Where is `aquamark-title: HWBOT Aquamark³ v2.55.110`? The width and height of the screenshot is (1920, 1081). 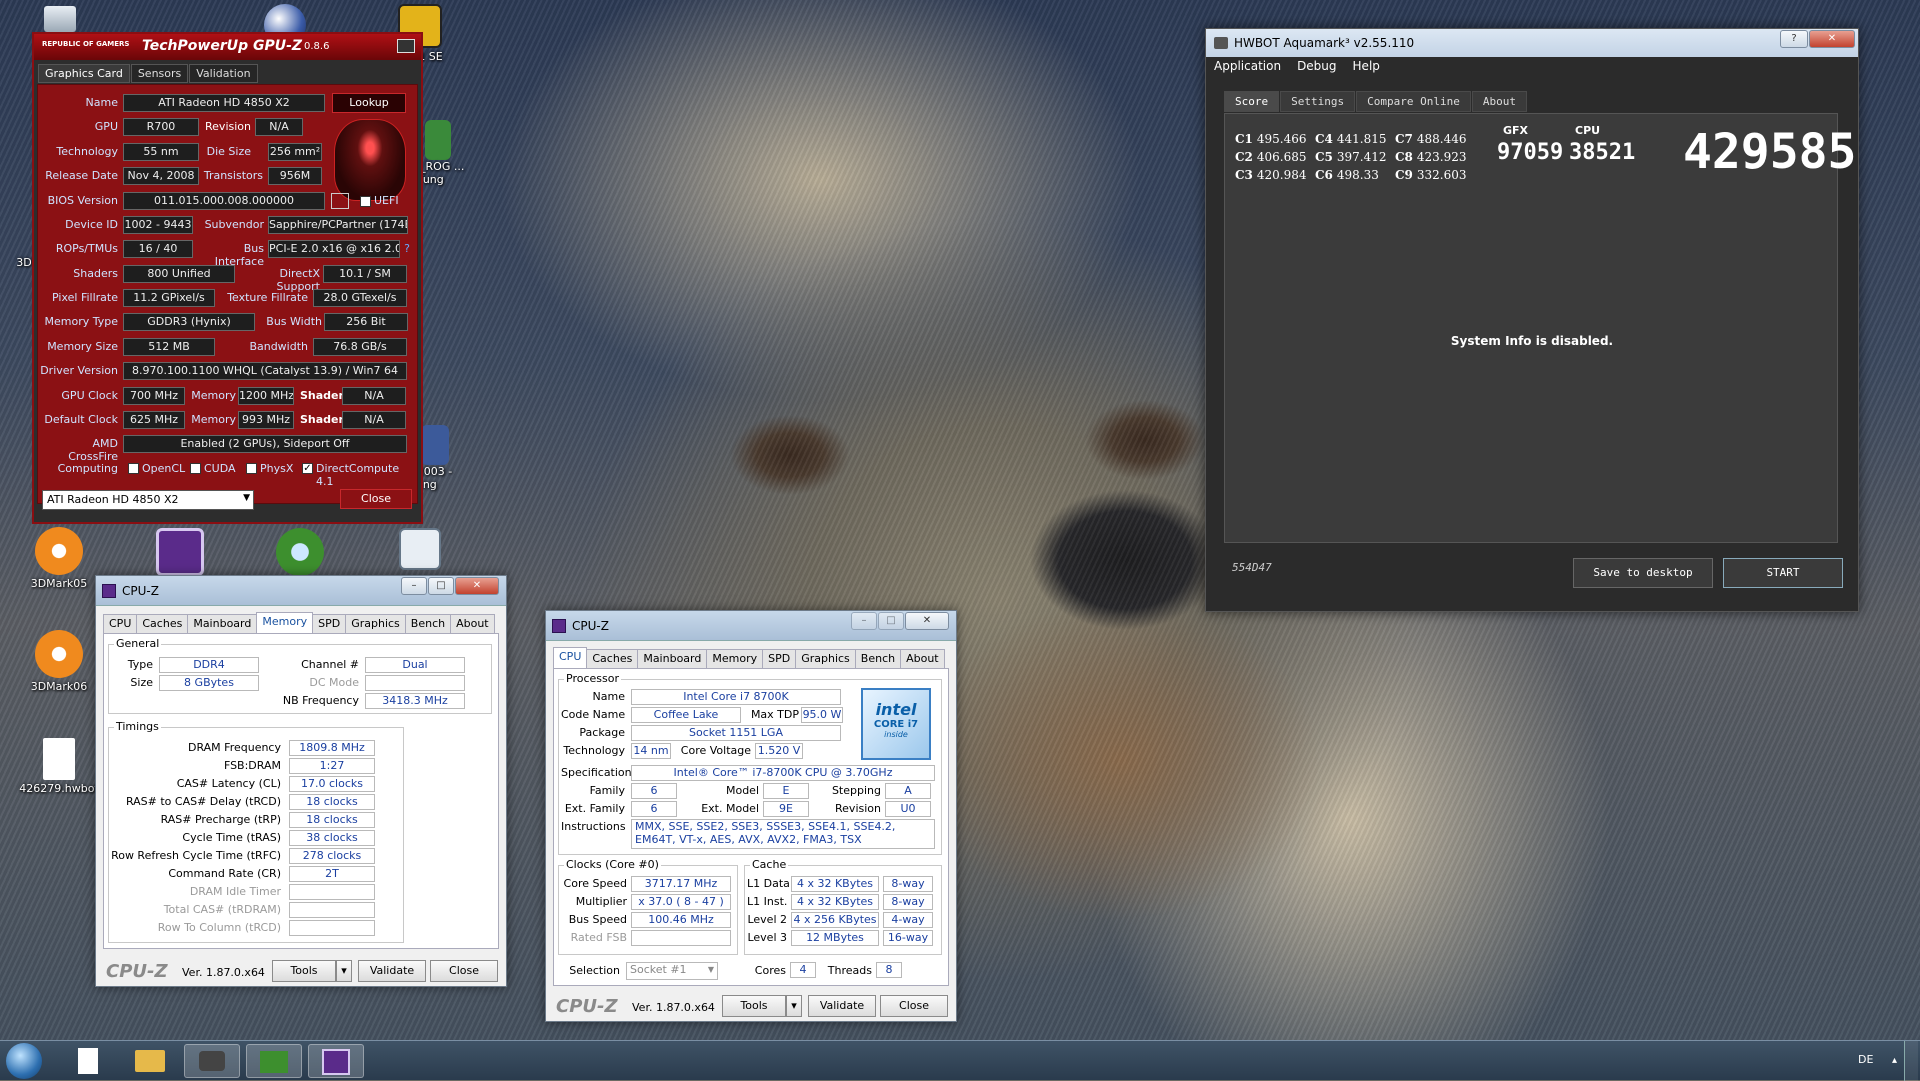 aquamark-title: HWBOT Aquamark³ v2.55.110 is located at coordinates (1324, 43).